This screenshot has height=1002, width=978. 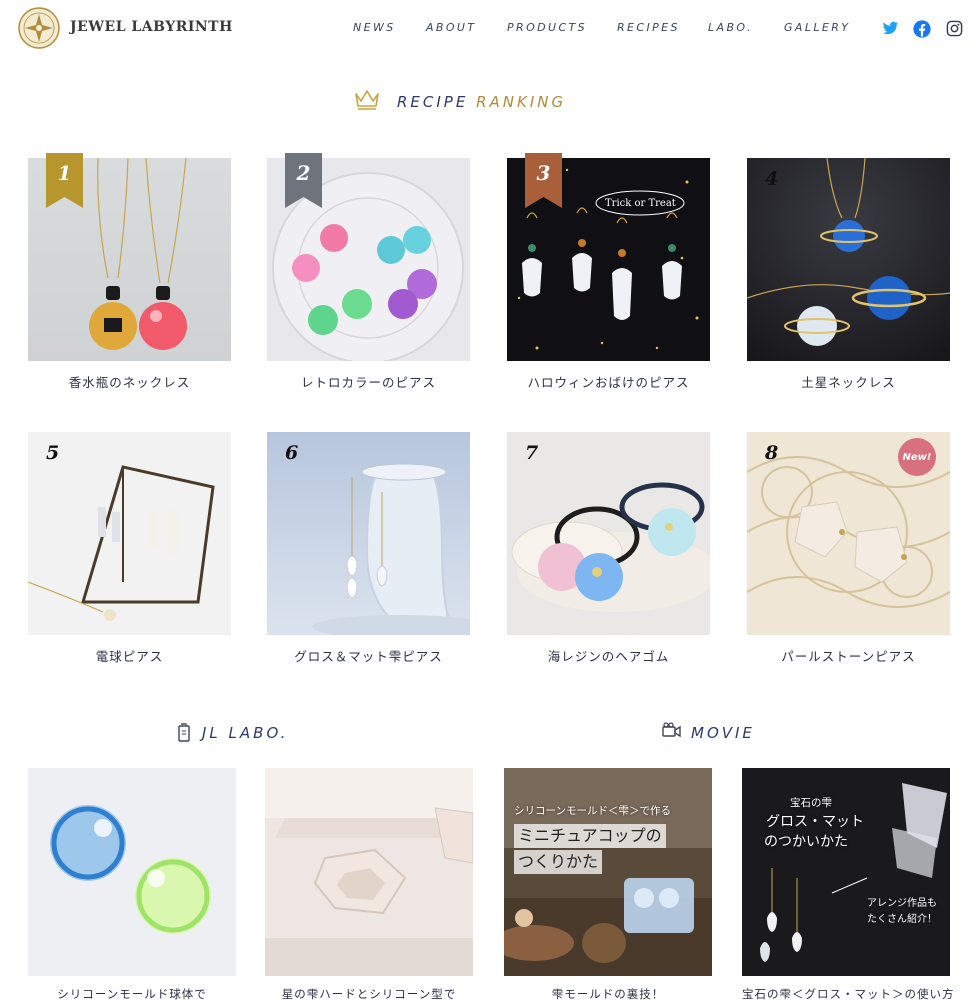 What do you see at coordinates (922, 29) in the screenshot?
I see `facebook-icon` at bounding box center [922, 29].